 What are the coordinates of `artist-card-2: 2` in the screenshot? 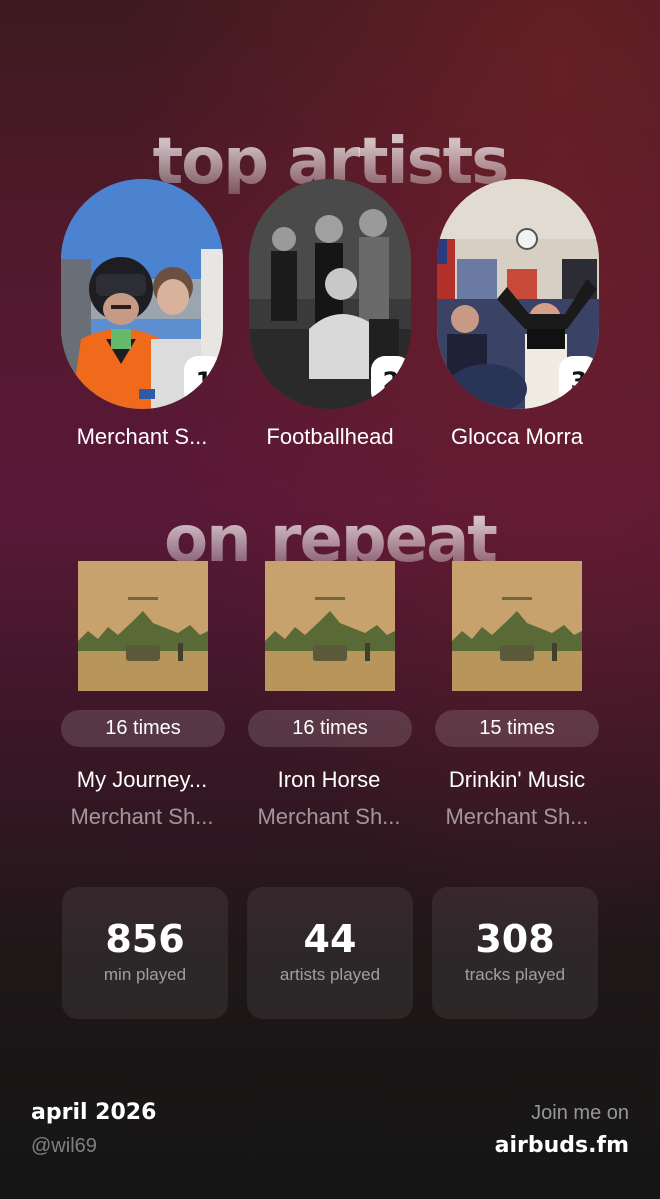 It's located at (330, 294).